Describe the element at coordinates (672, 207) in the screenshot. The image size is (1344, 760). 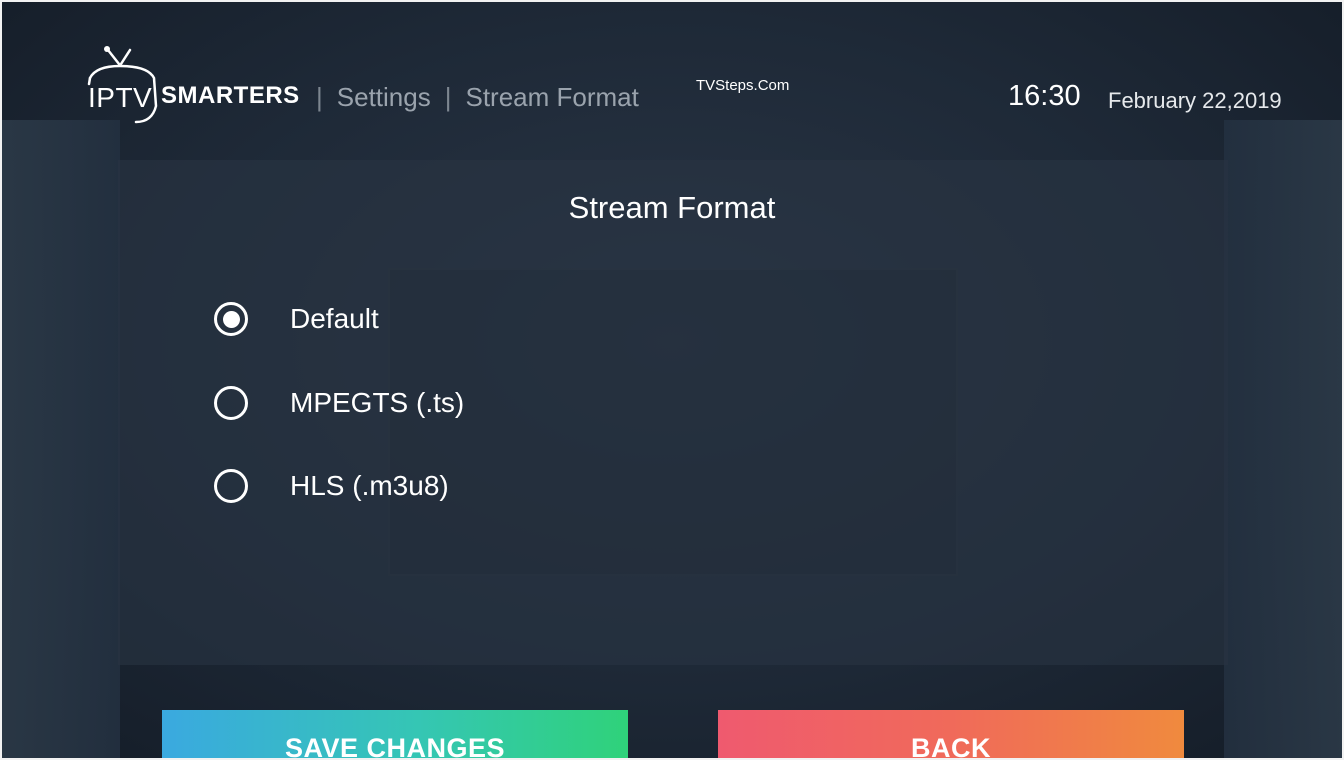
I see `panel-title: Stream Format` at that location.